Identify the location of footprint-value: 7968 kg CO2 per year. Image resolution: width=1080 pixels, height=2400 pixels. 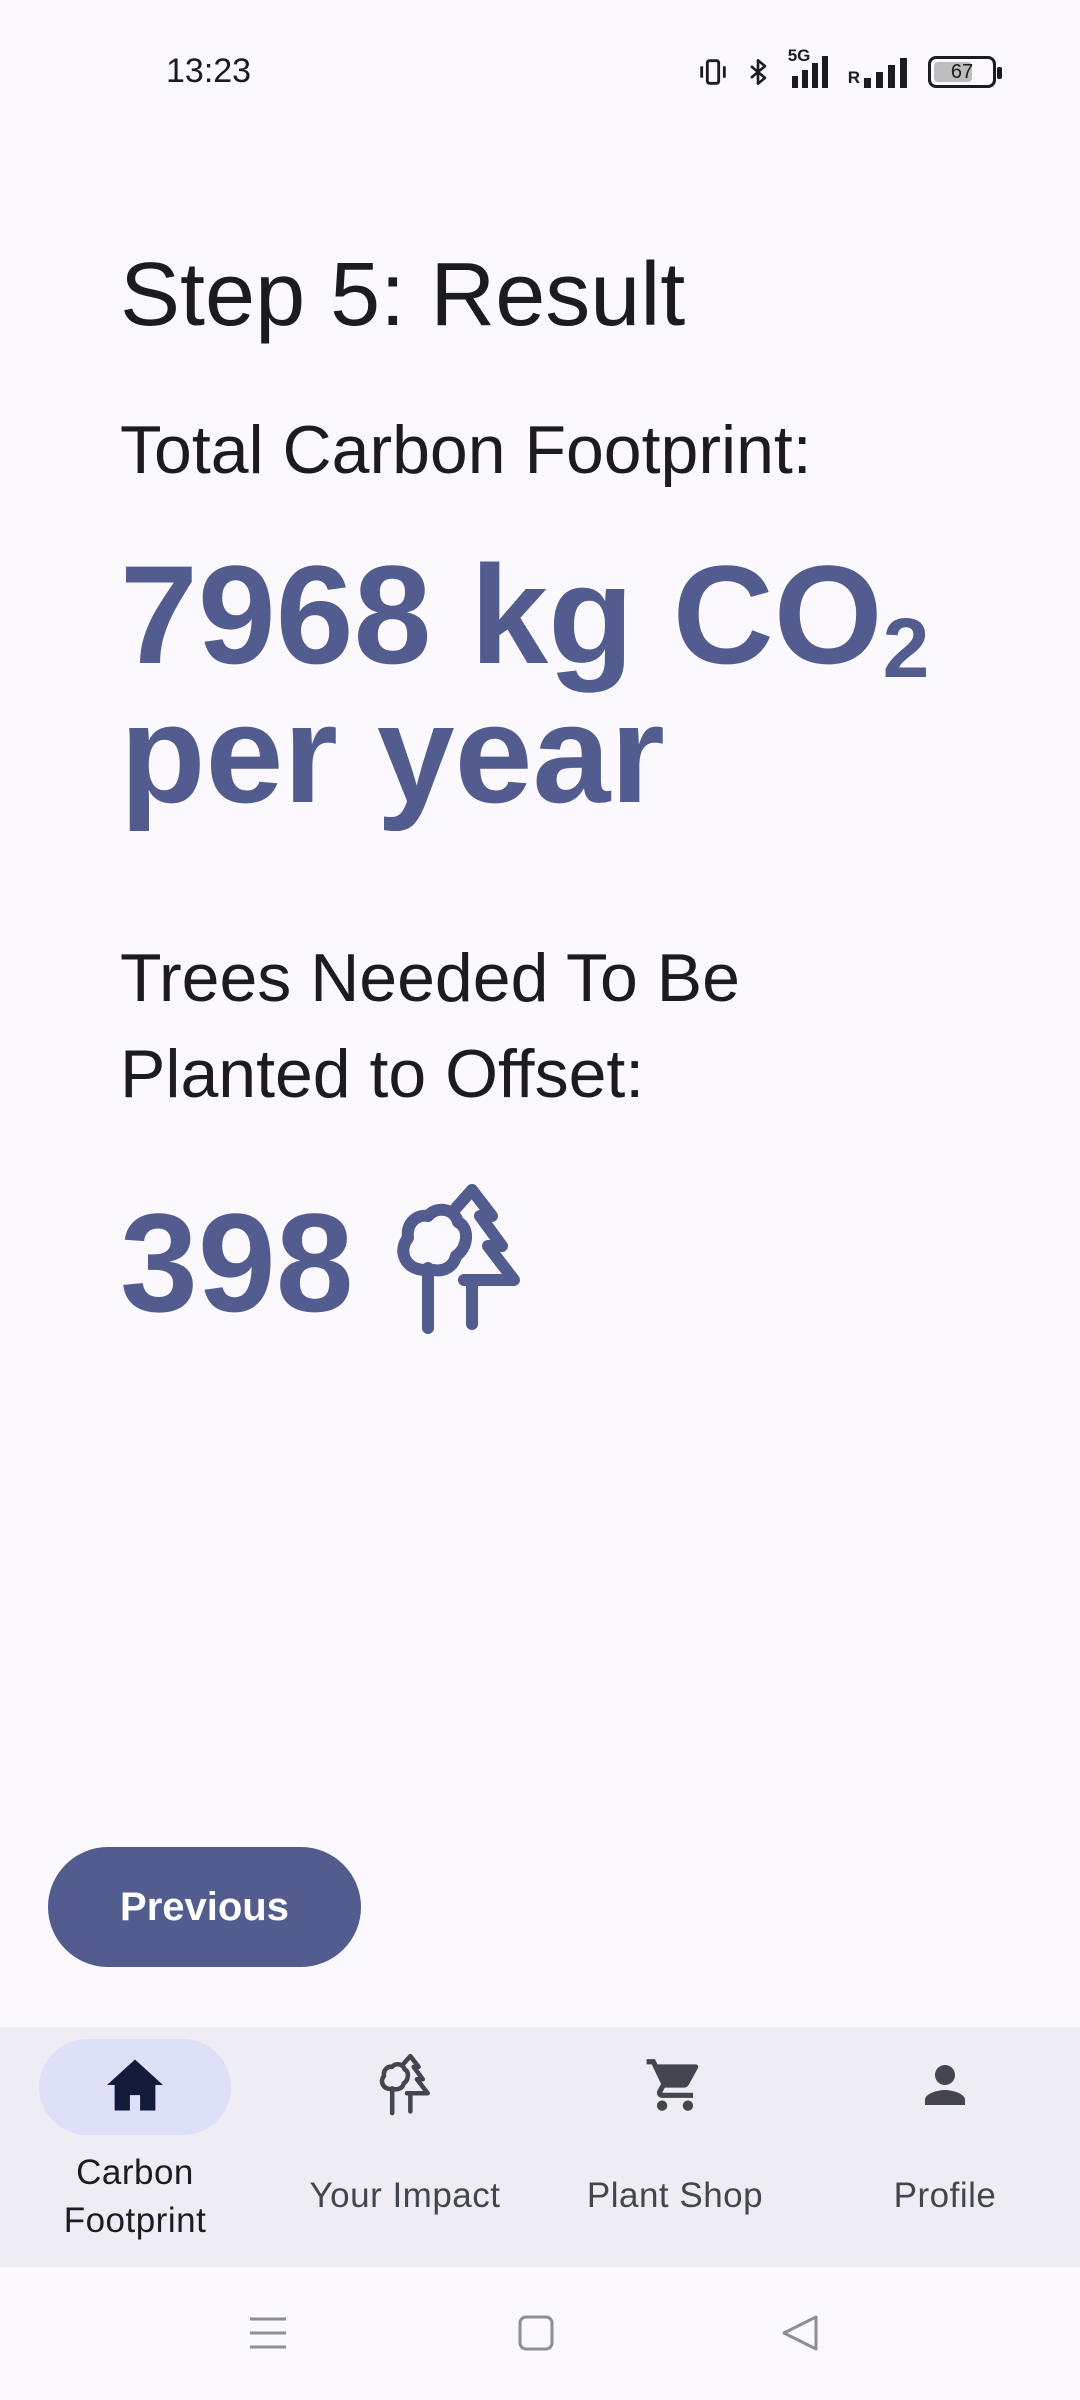
(590, 684).